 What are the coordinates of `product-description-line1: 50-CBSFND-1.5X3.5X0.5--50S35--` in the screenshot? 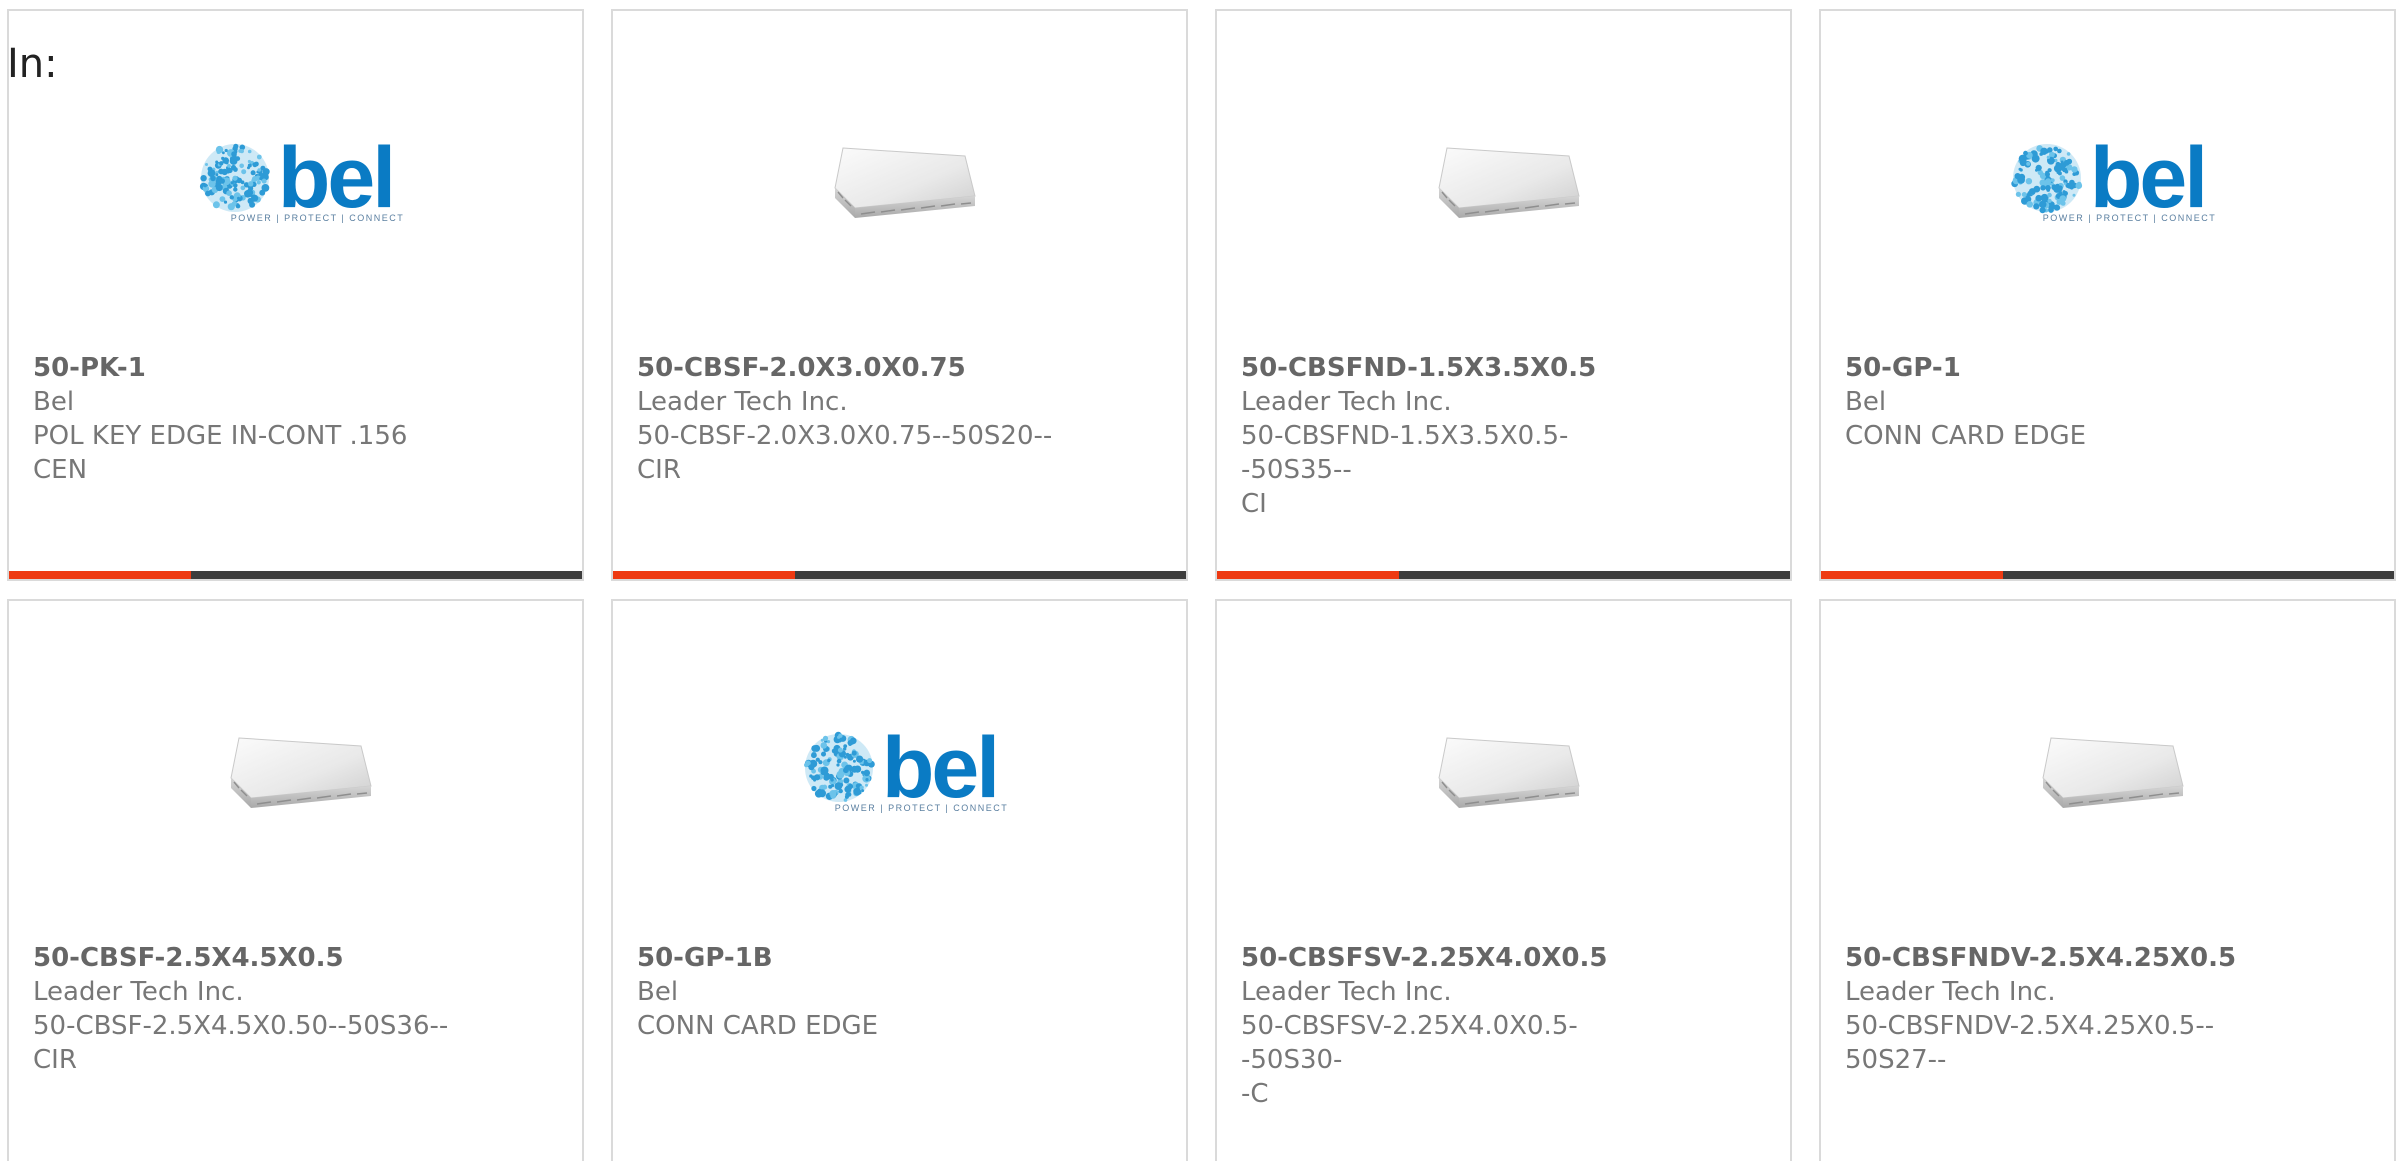 It's located at (1405, 453).